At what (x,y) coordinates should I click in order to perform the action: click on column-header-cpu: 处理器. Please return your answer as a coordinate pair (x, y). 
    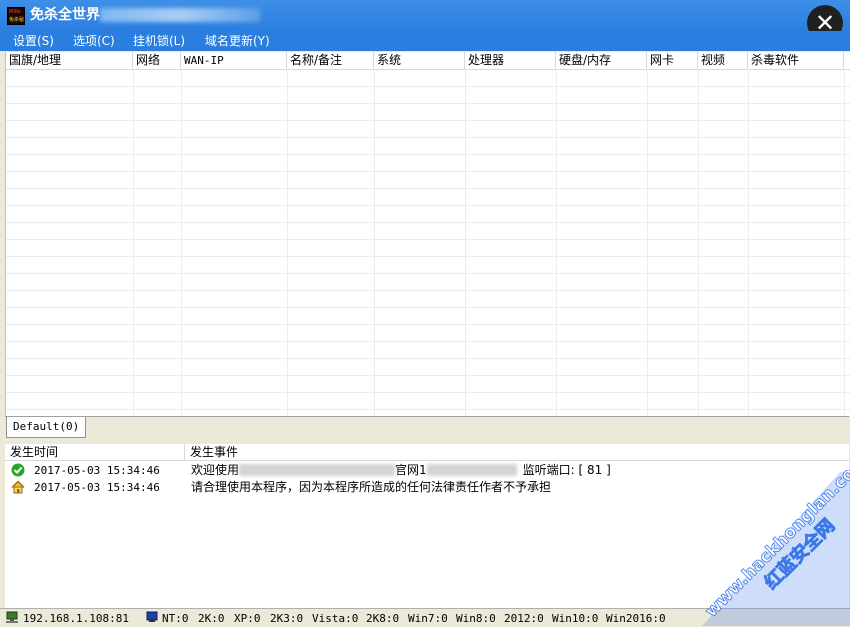
    Looking at the image, I should click on (510, 60).